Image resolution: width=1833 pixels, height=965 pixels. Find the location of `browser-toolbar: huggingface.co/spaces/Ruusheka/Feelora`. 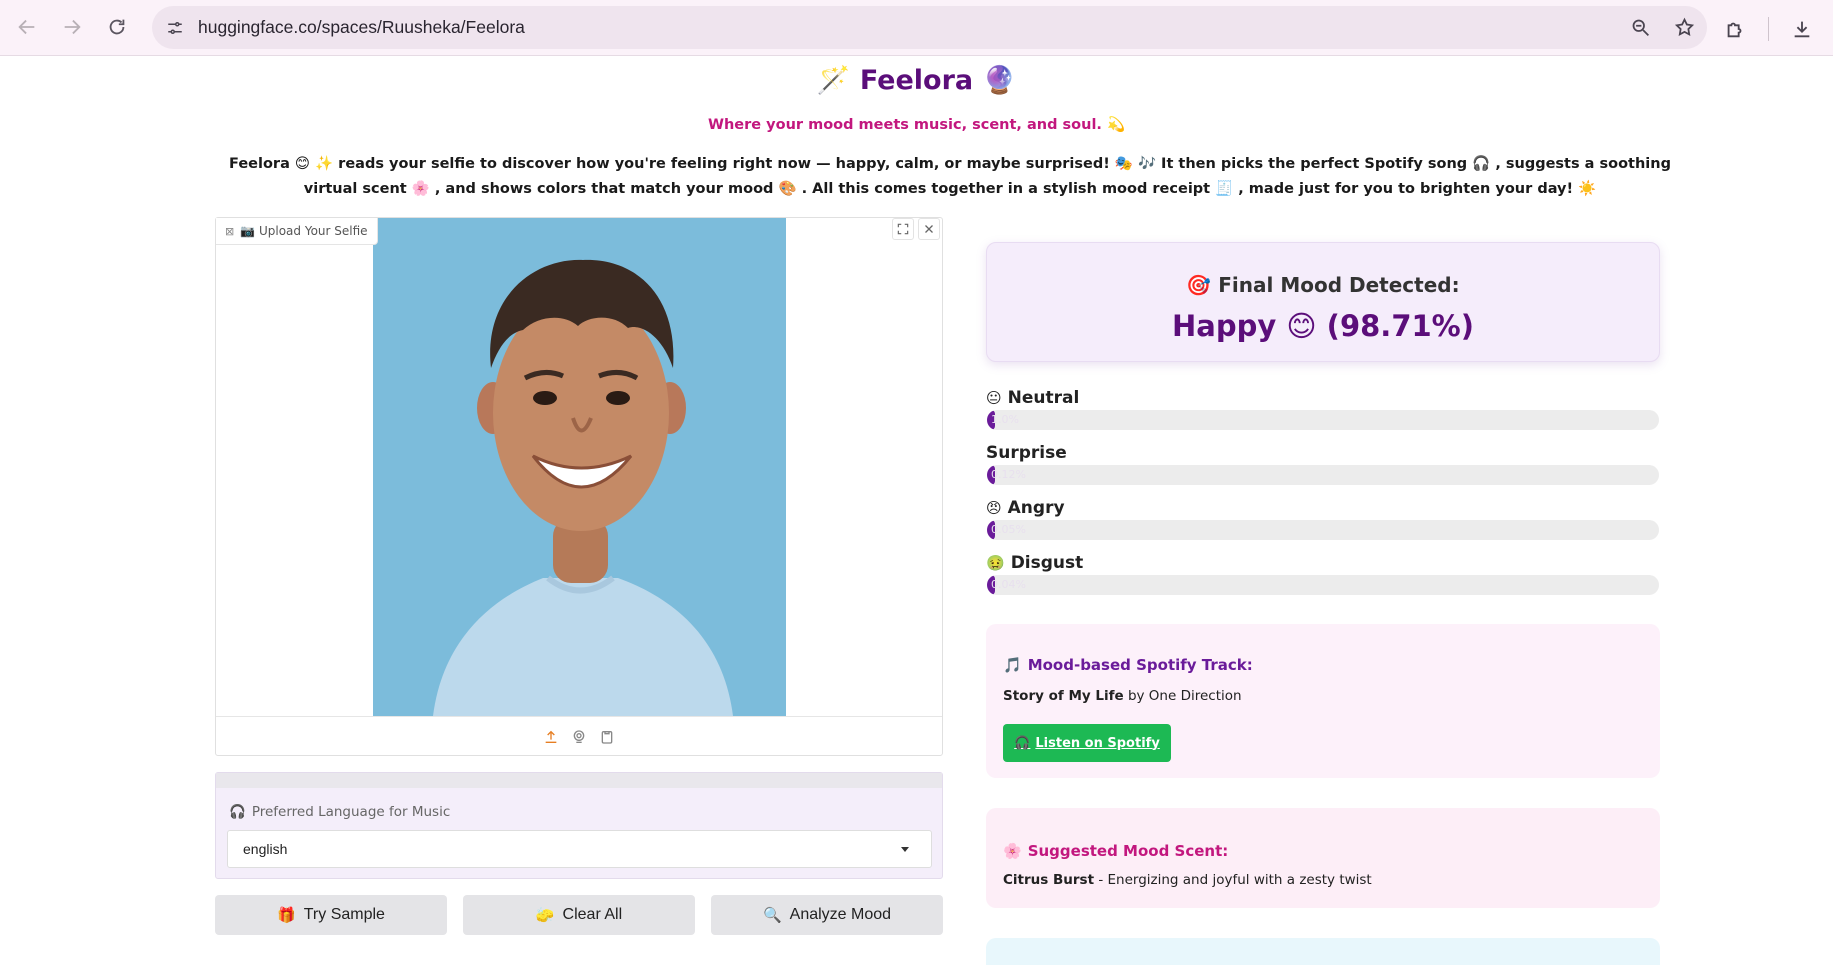

browser-toolbar: huggingface.co/spaces/Ruusheka/Feelora is located at coordinates (916, 28).